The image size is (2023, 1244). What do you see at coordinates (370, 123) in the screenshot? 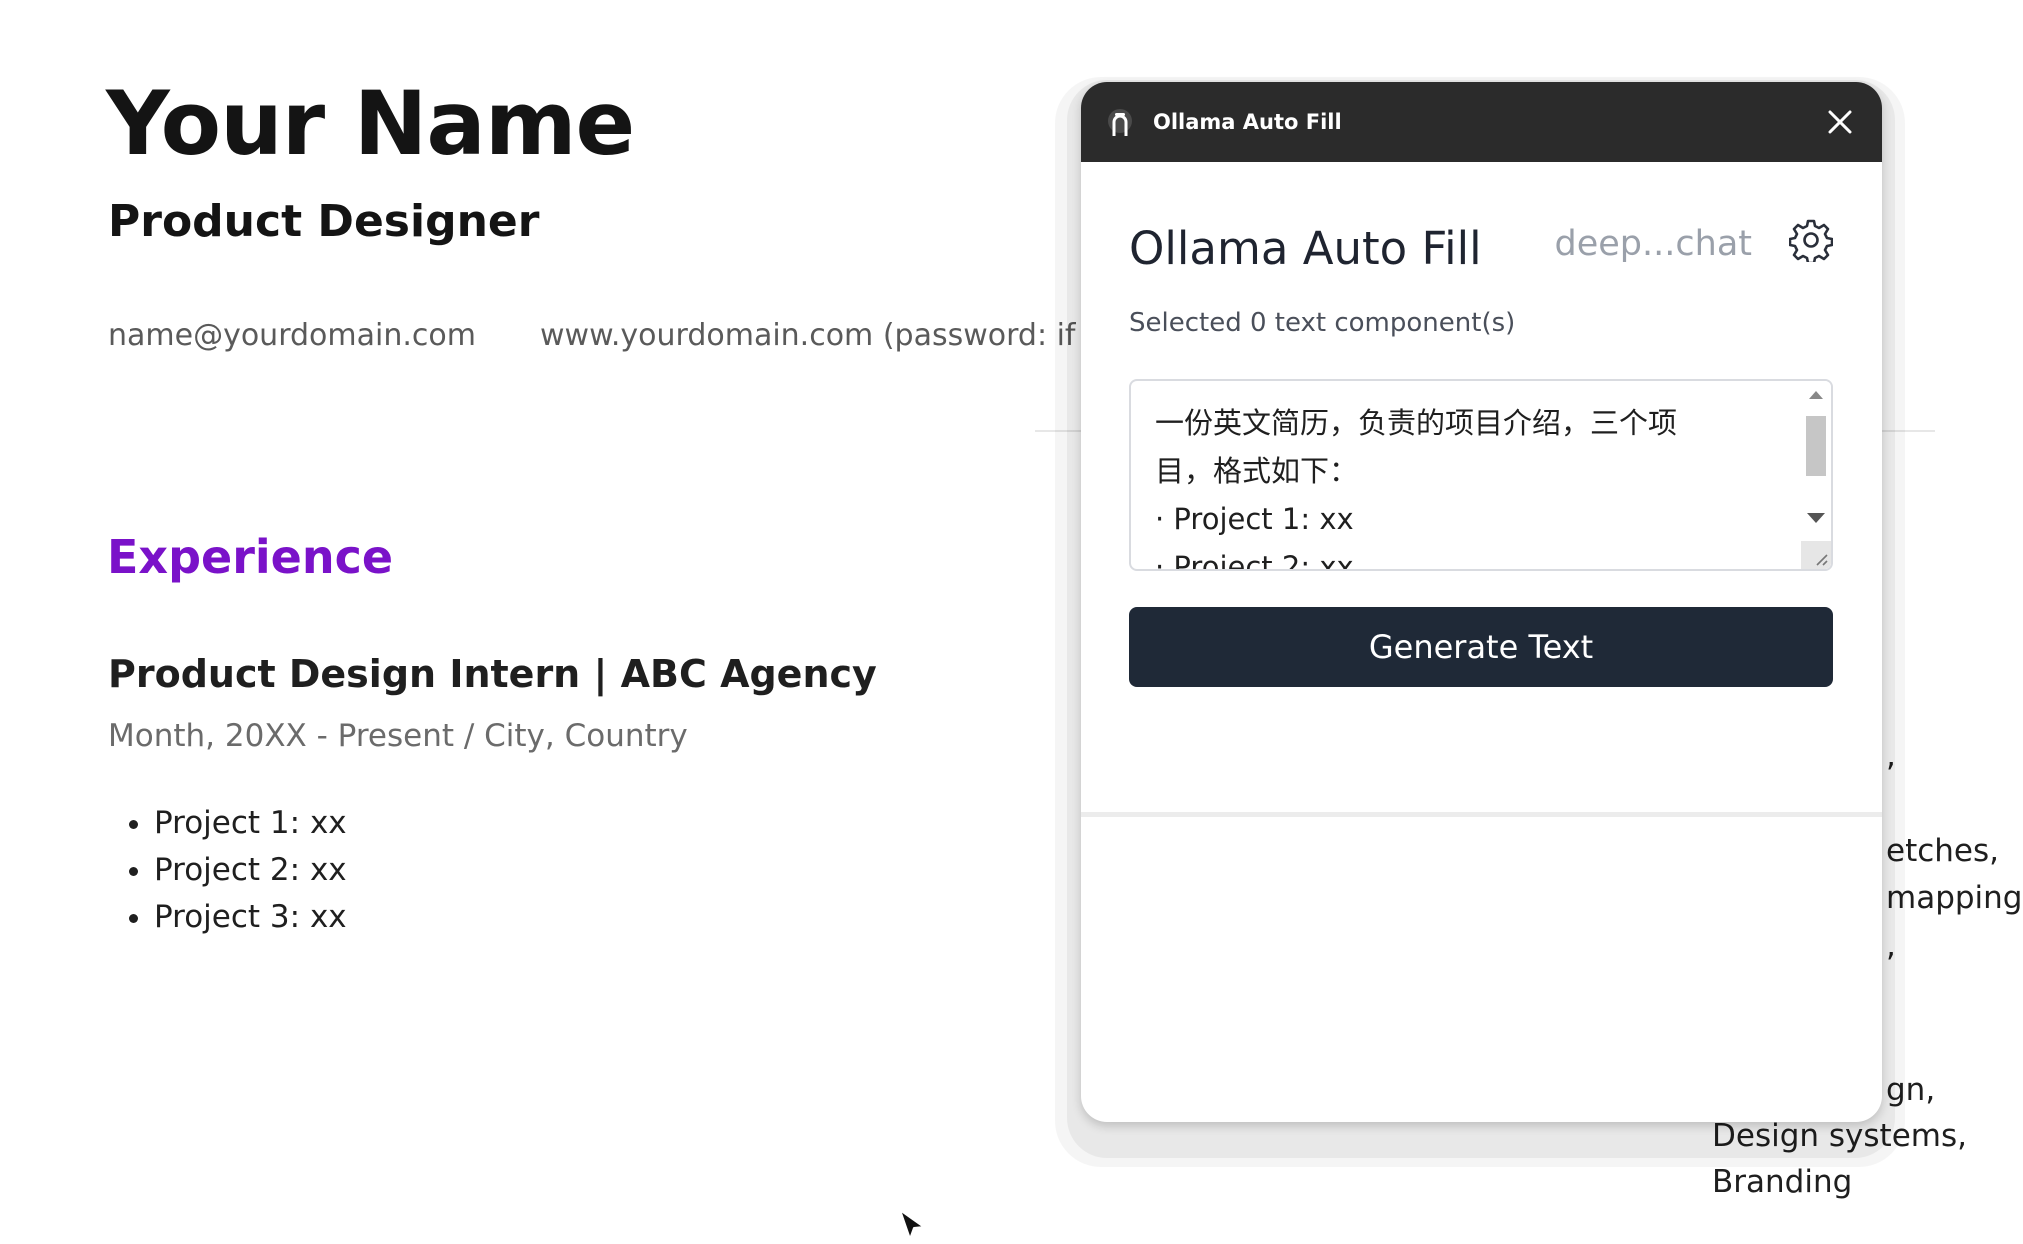
I see `resume-name: Your Name` at bounding box center [370, 123].